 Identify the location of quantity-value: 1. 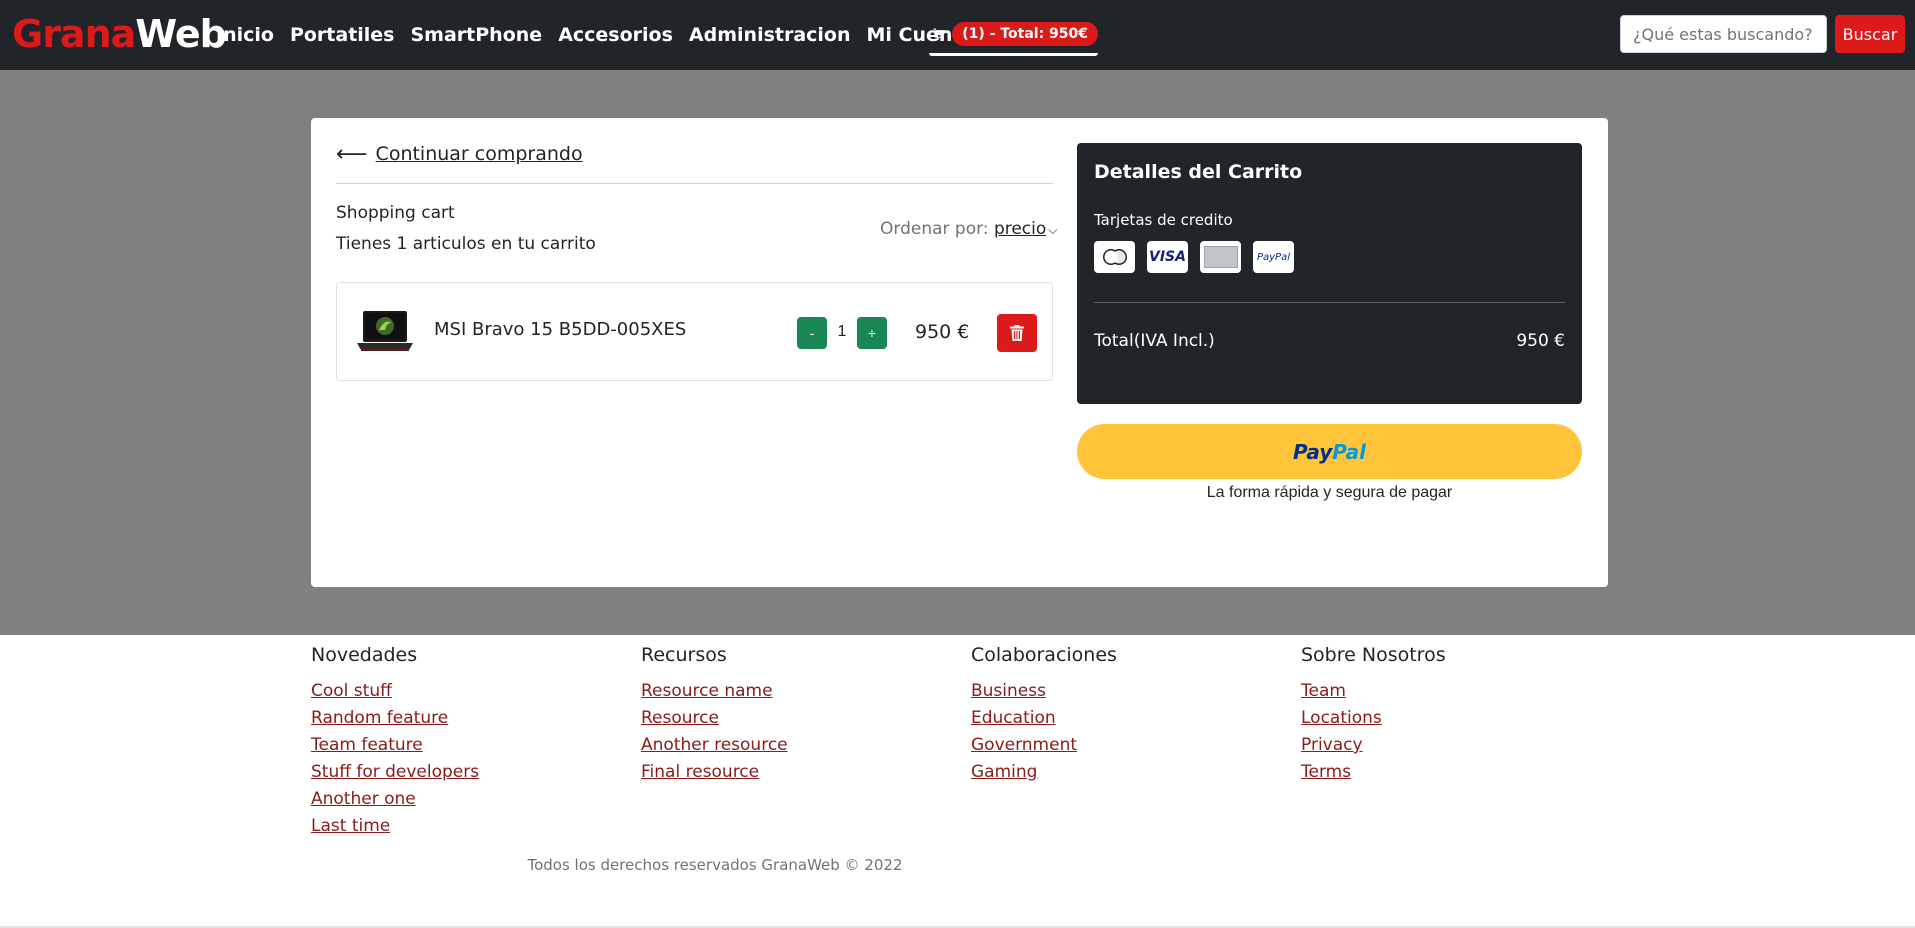
(842, 331).